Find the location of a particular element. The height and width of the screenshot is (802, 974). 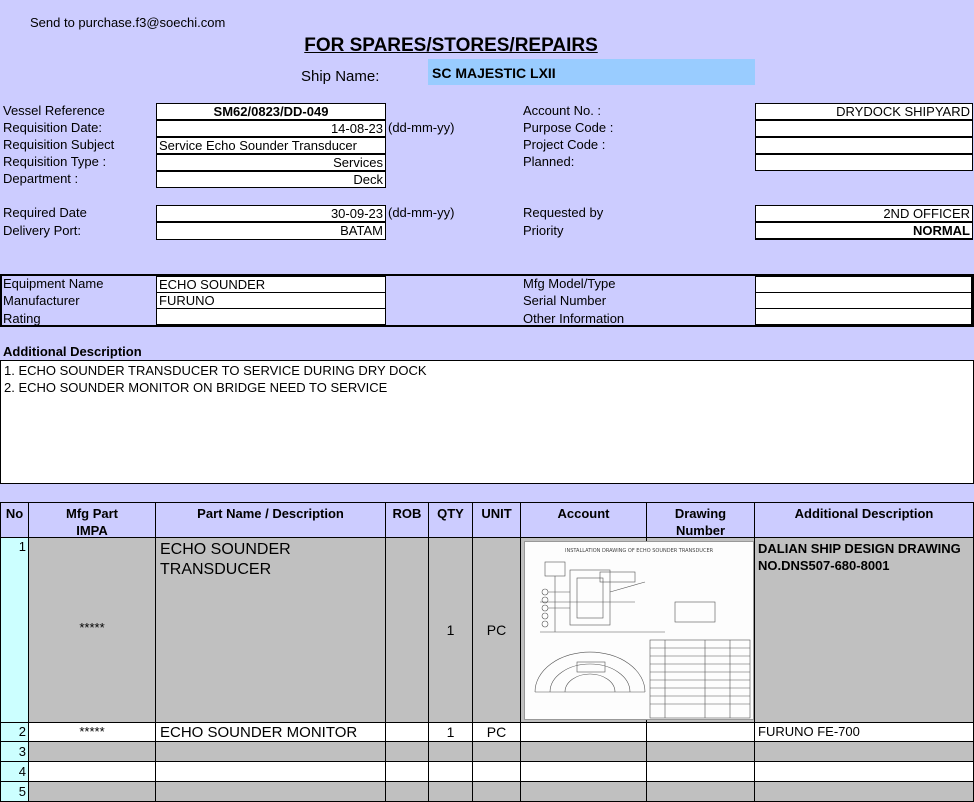

requested-by-field: 2ND OFFICER is located at coordinates (864, 213).